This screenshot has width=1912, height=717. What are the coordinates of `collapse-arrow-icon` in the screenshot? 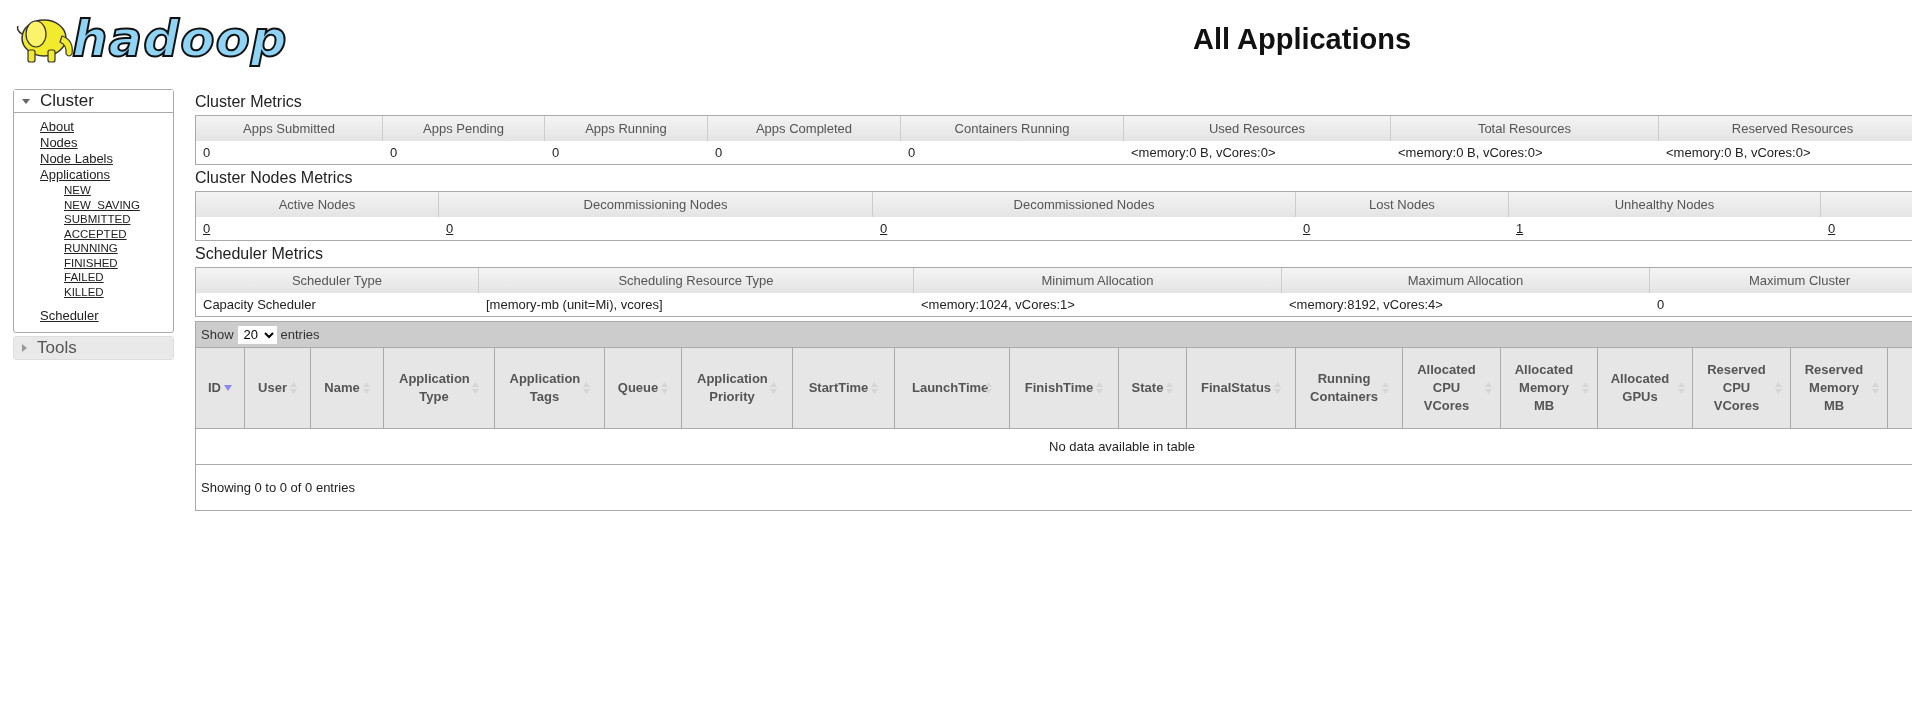 It's located at (26, 101).